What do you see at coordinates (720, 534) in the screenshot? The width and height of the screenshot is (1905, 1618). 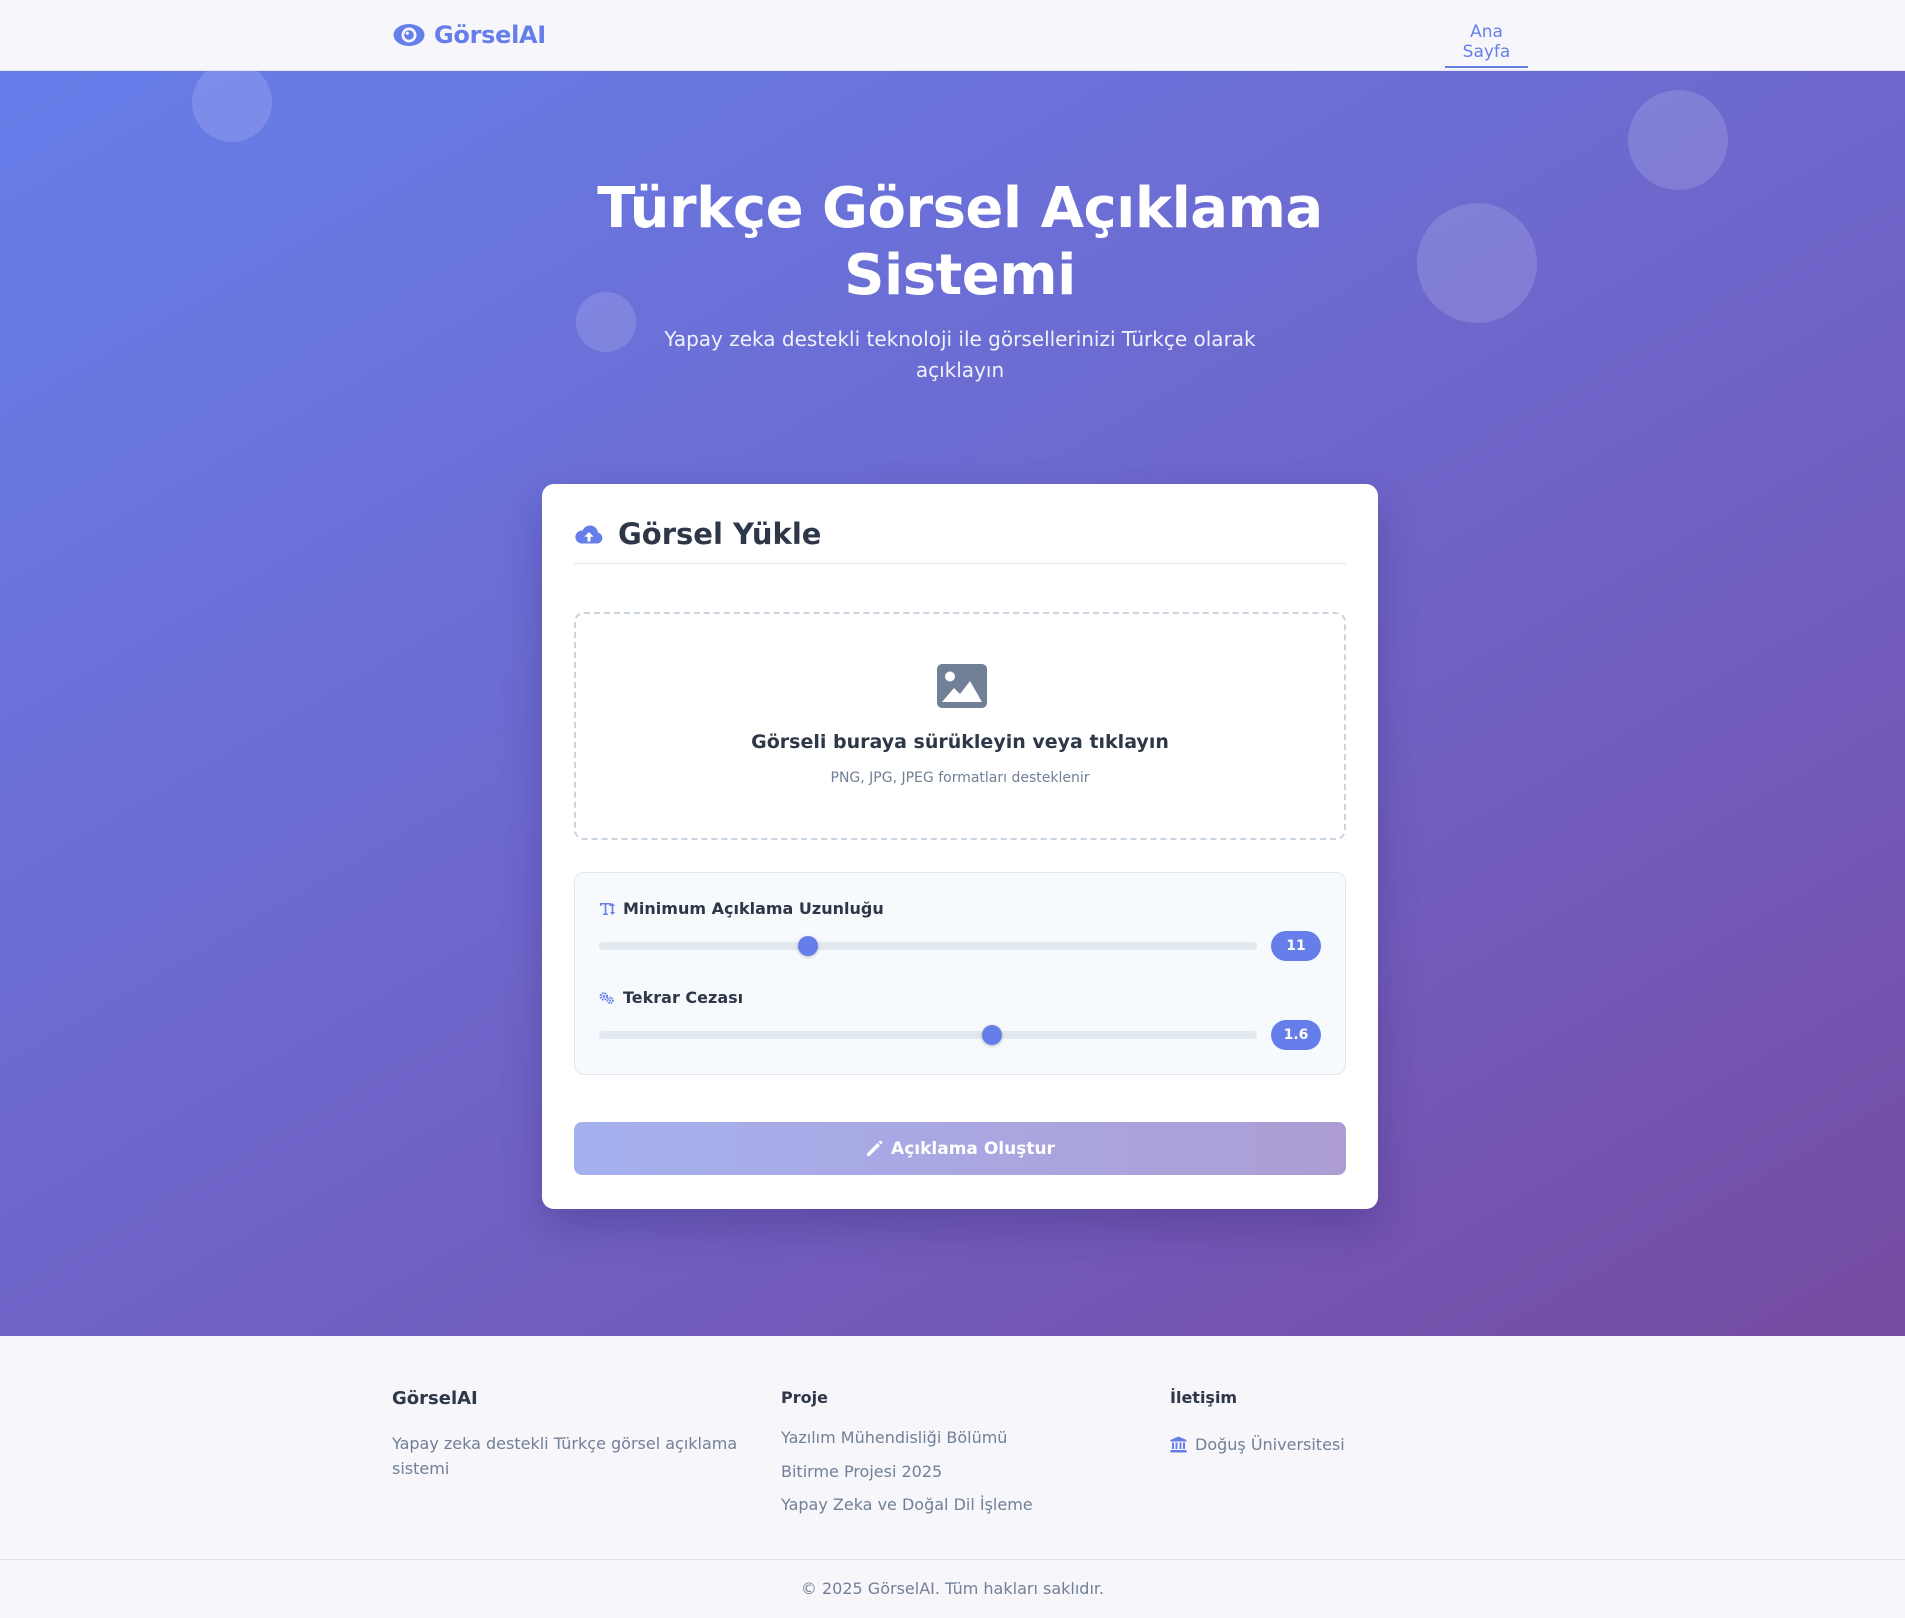 I see `card-title: Görsel Yükle` at bounding box center [720, 534].